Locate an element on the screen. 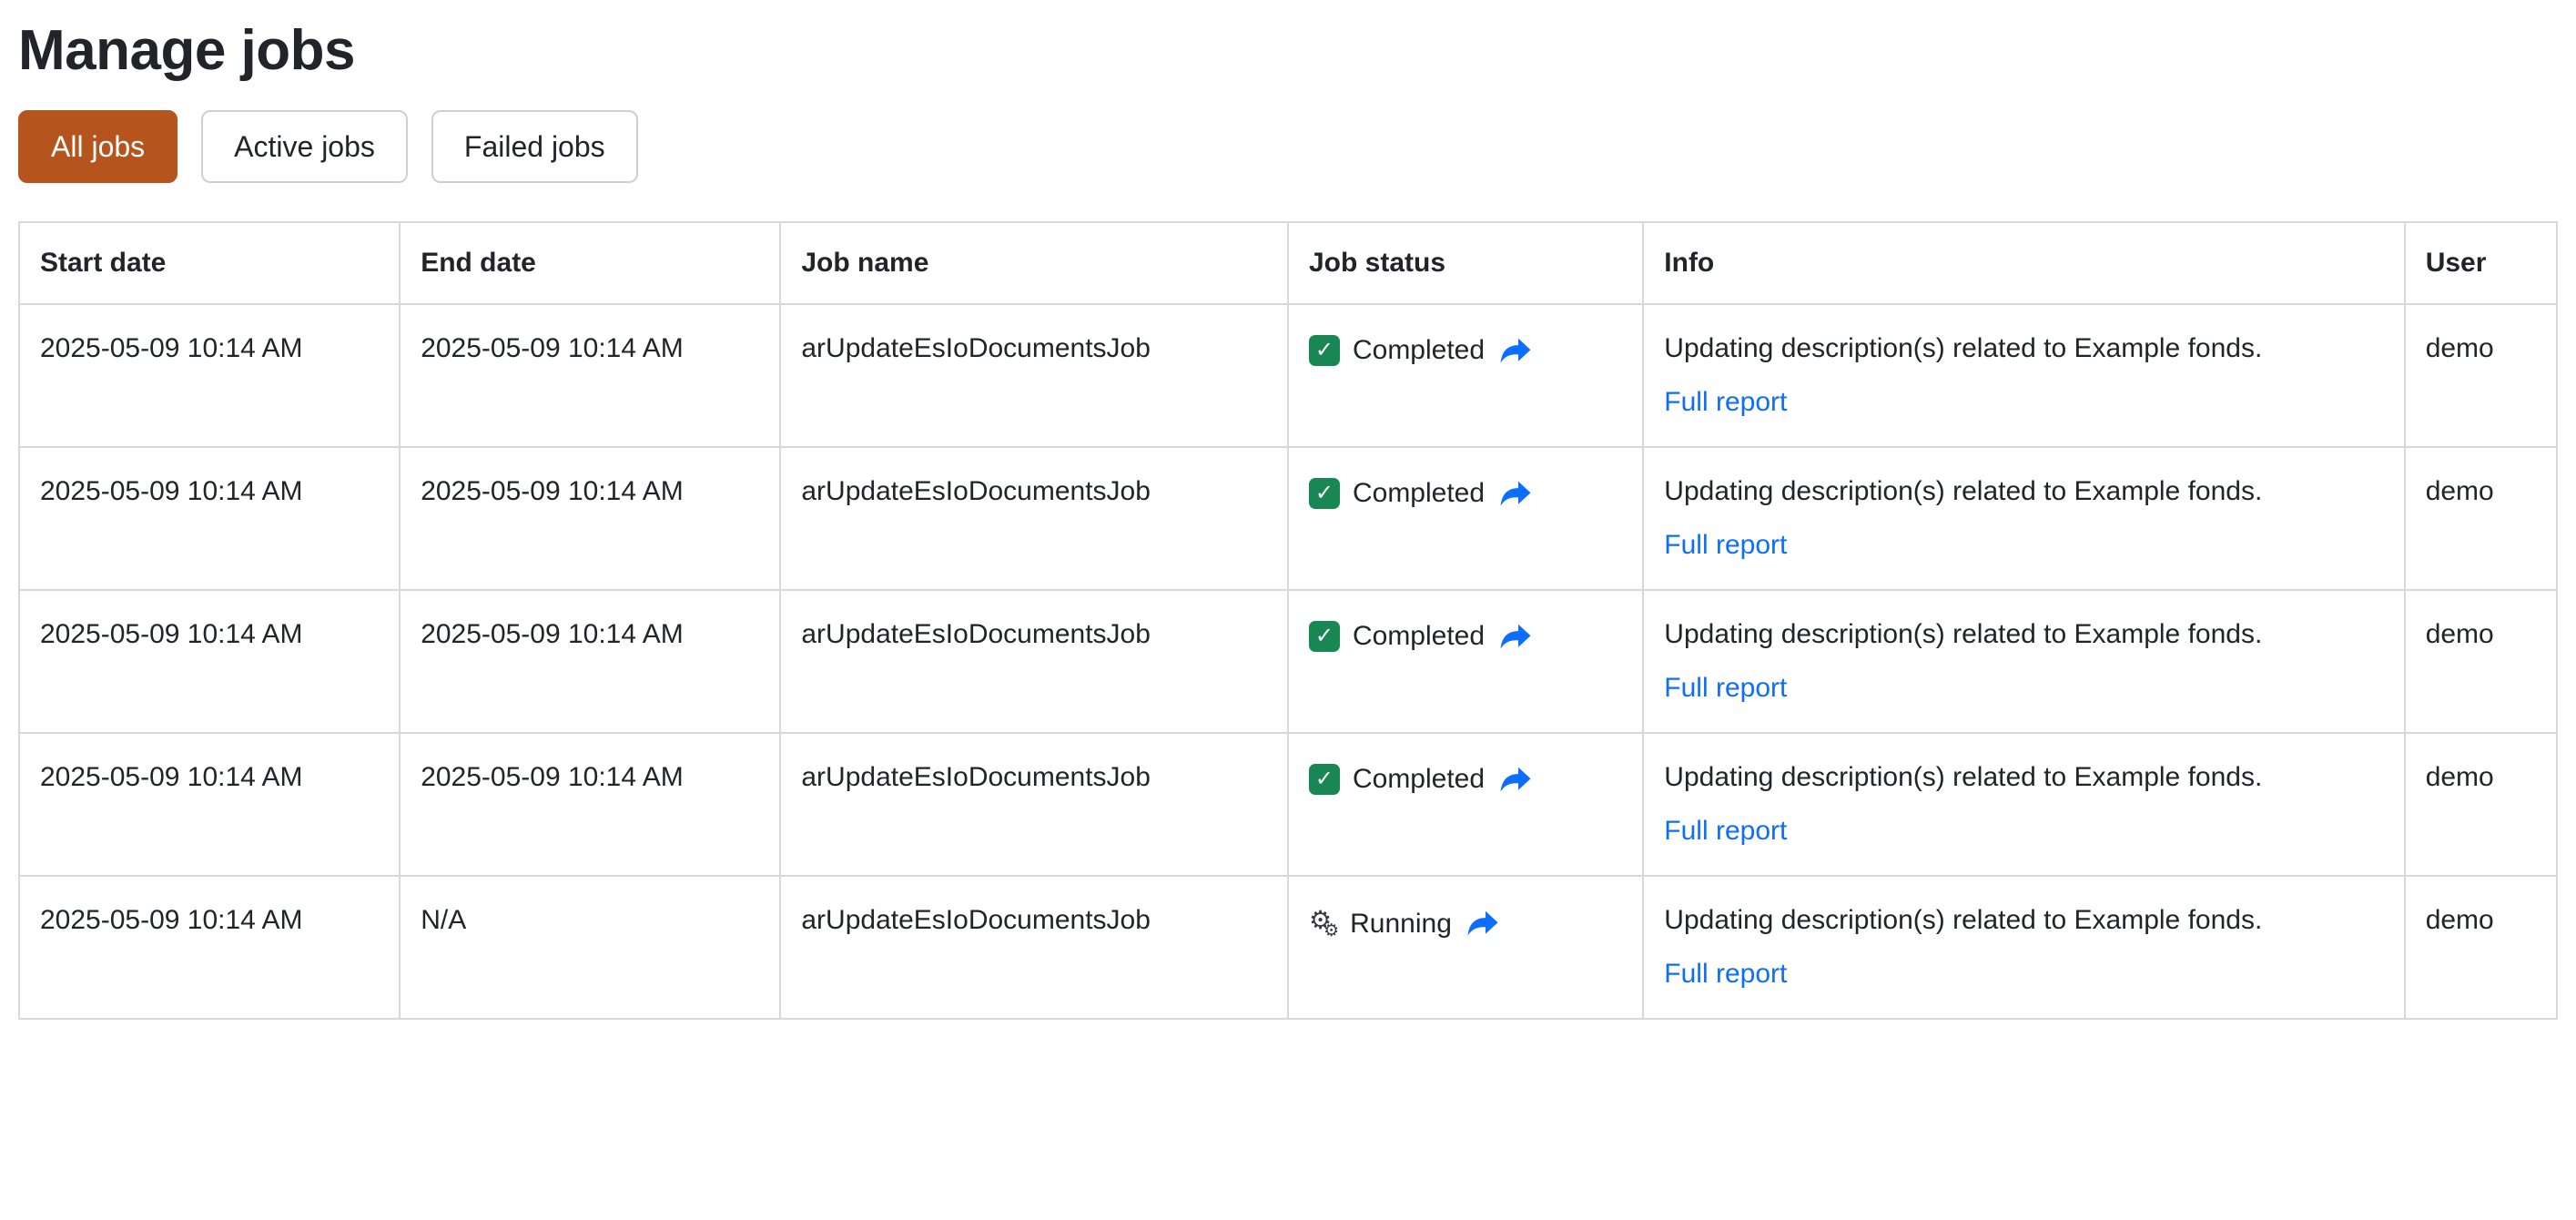 Image resolution: width=2576 pixels, height=1220 pixels. header-end-date: End date is located at coordinates (590, 263).